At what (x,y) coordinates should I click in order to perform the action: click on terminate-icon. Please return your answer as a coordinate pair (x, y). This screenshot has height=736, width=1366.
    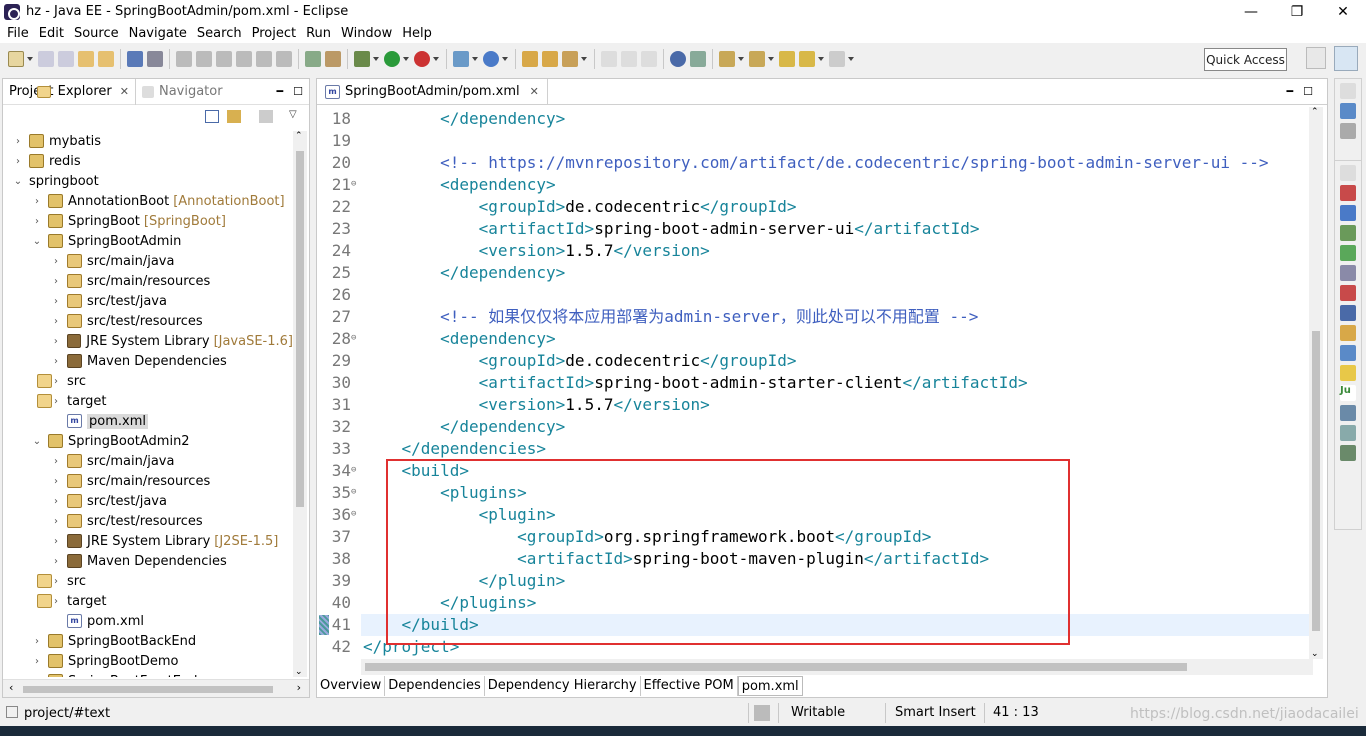
    Looking at the image, I should click on (224, 59).